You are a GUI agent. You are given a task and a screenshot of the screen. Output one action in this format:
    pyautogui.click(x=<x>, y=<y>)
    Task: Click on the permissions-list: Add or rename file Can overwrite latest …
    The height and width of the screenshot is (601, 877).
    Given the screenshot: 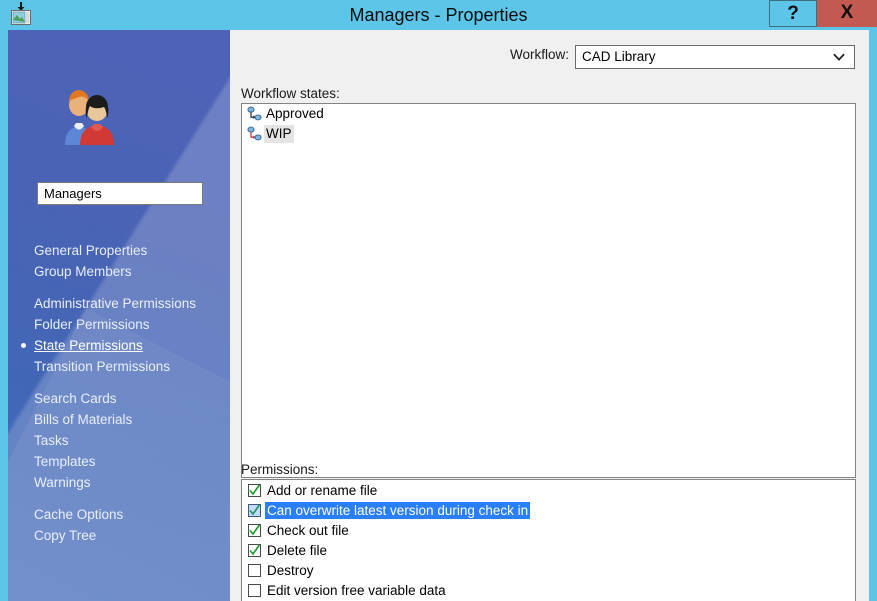 What is the action you would take?
    pyautogui.click(x=548, y=540)
    